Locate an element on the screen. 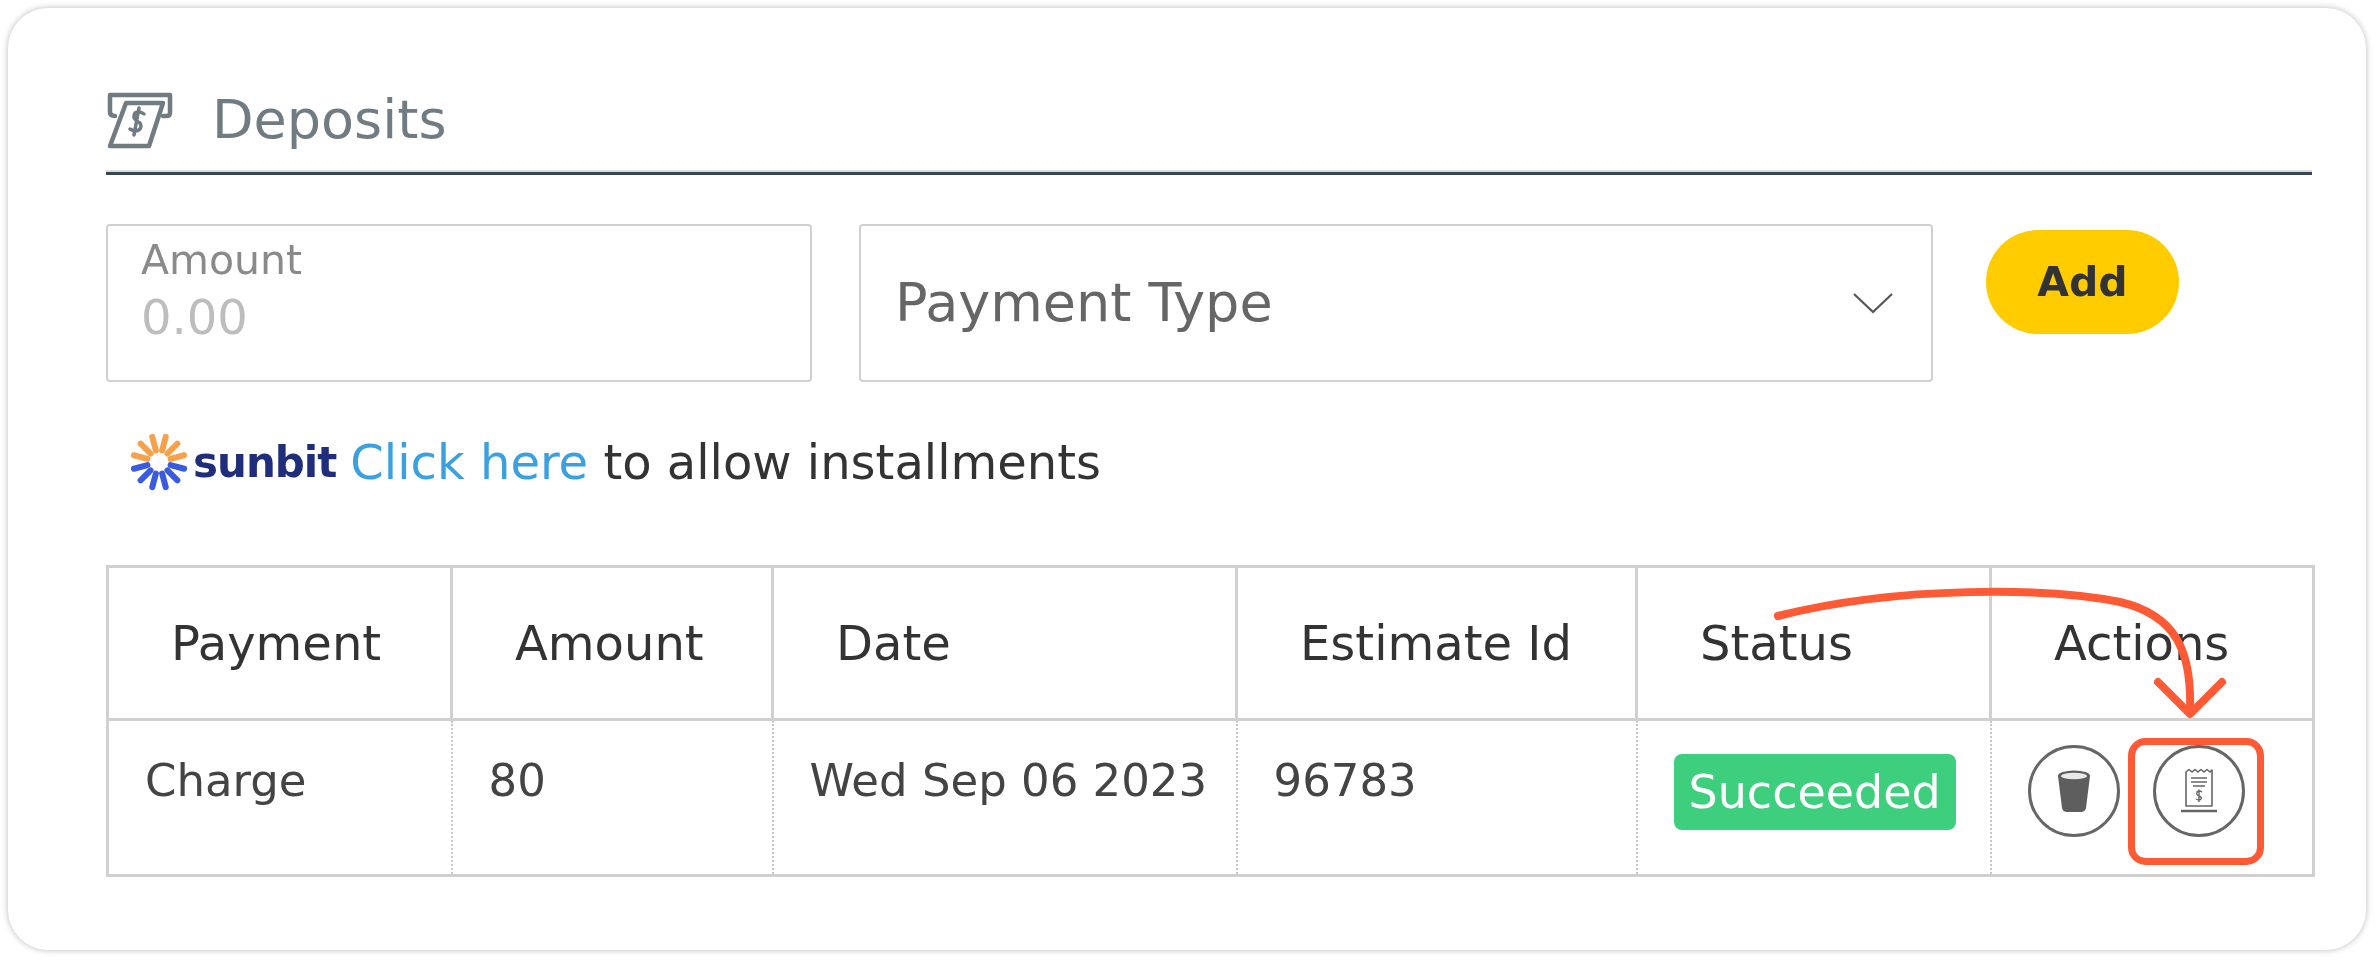 This screenshot has height=961, width=2376. cash-slot-icon is located at coordinates (140, 120).